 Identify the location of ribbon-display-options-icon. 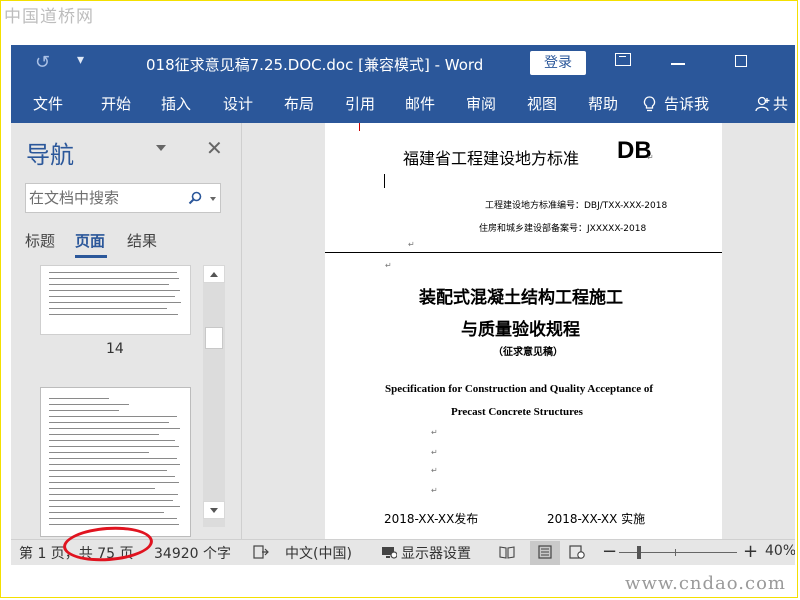
(623, 59).